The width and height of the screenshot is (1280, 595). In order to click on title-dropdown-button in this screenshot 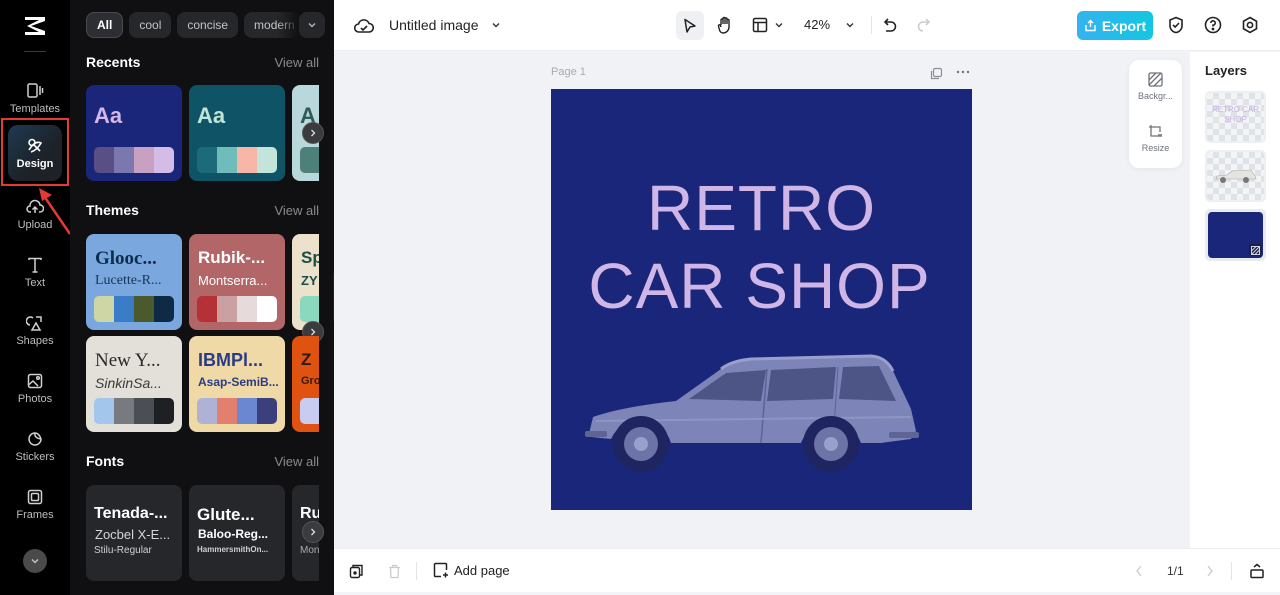, I will do `click(496, 25)`.